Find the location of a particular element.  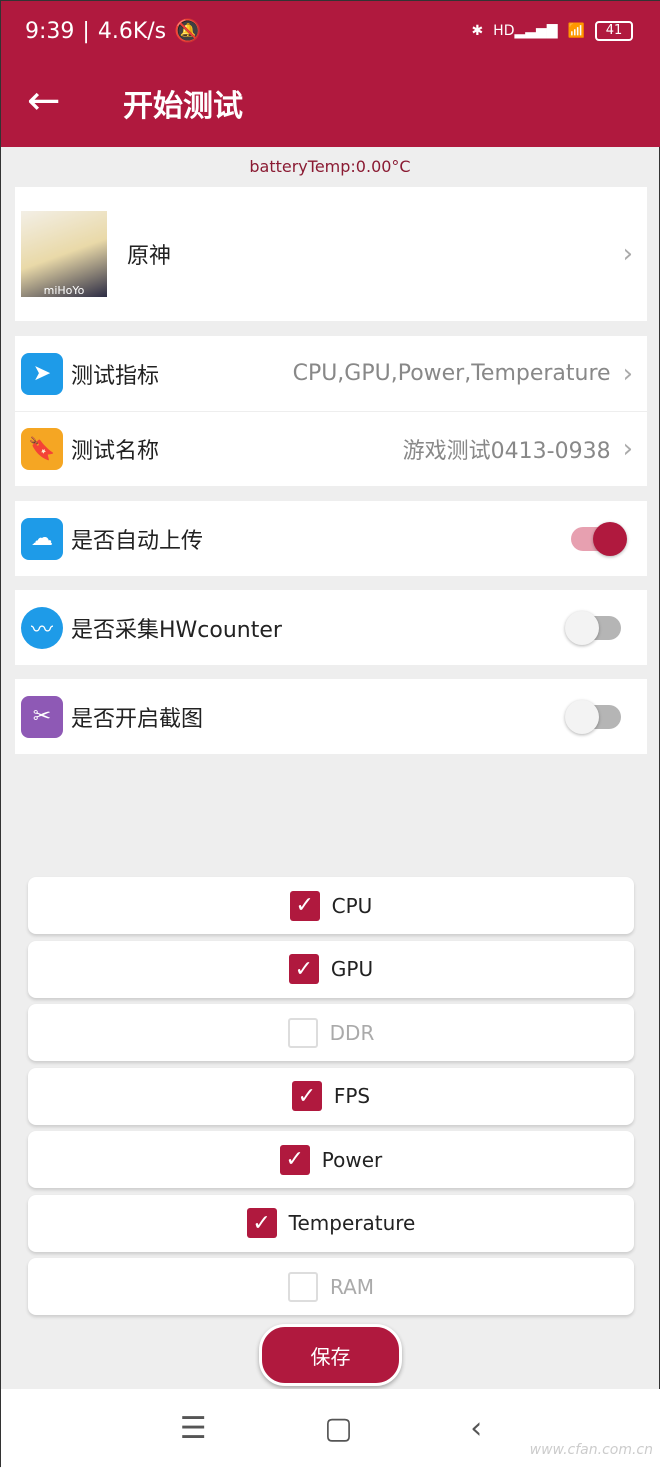

status-bar-left: 9:39 | 4.6K/s 🔕 is located at coordinates (113, 31).